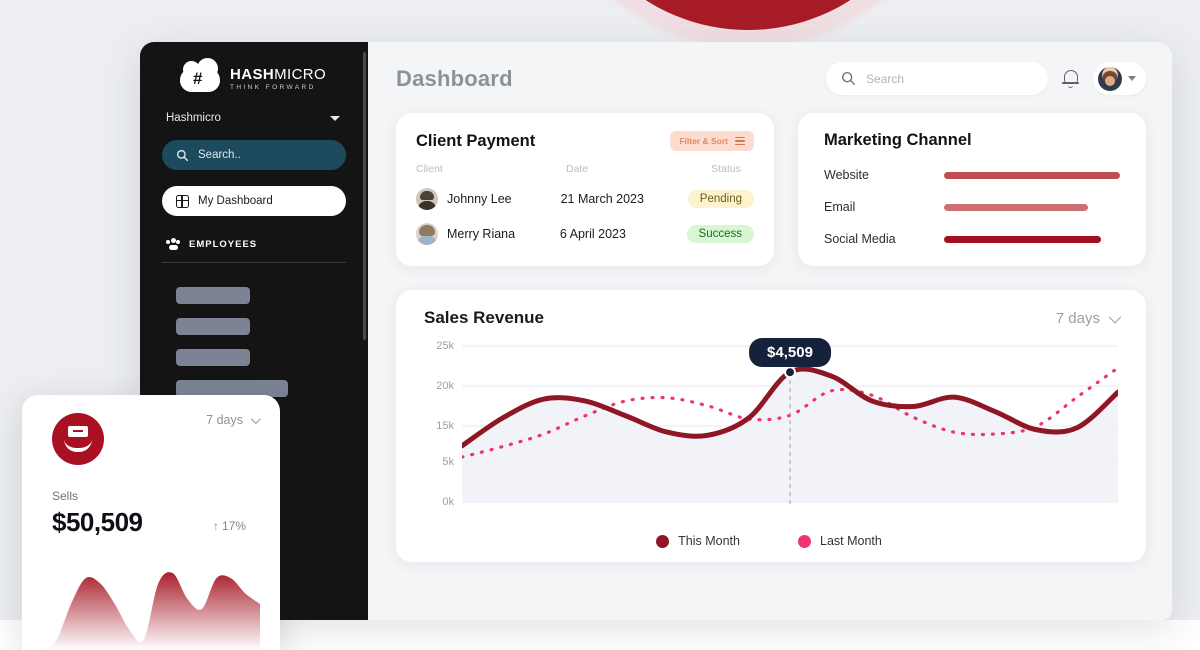  I want to click on org-name: Hashmicro, so click(193, 118).